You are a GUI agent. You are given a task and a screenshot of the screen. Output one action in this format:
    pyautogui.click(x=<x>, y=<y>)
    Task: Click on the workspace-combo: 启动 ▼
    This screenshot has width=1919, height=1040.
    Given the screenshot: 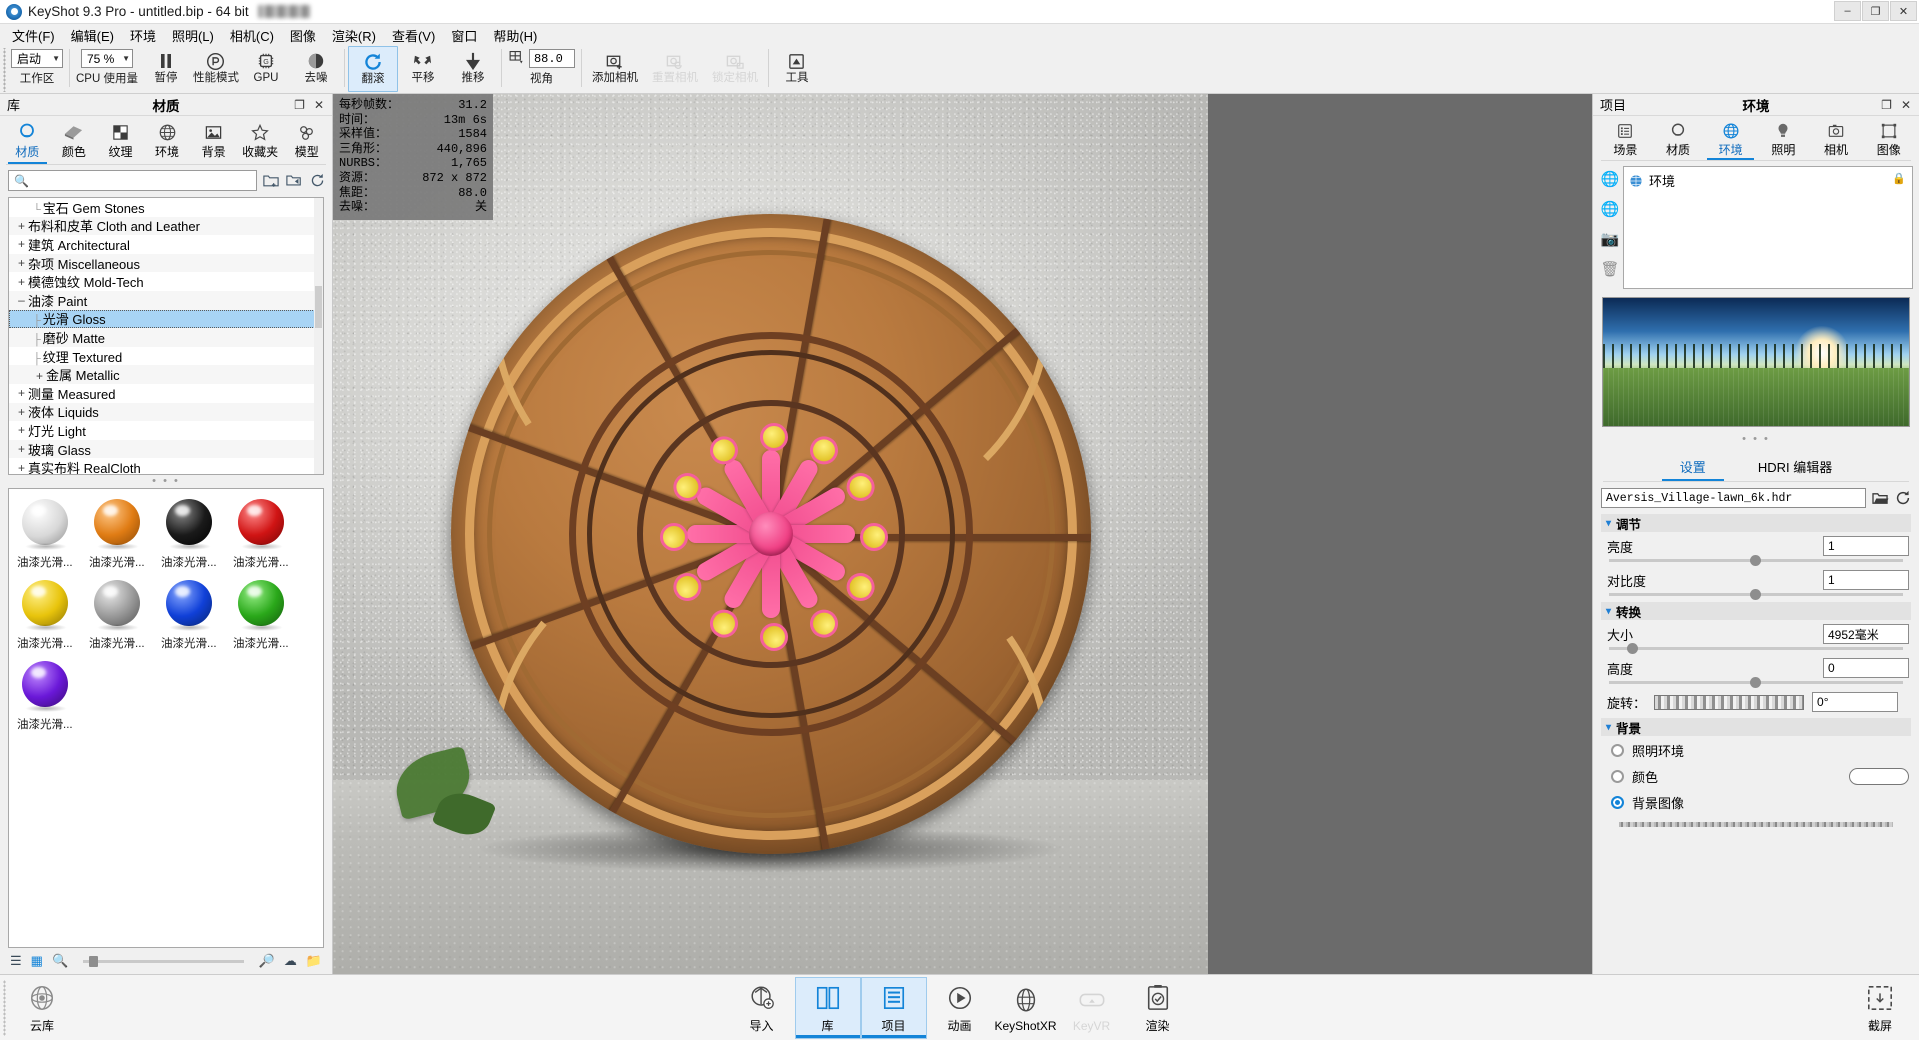 What is the action you would take?
    pyautogui.click(x=37, y=58)
    